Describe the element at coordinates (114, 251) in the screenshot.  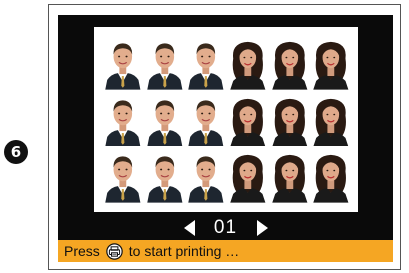
I see `print-button-icon` at that location.